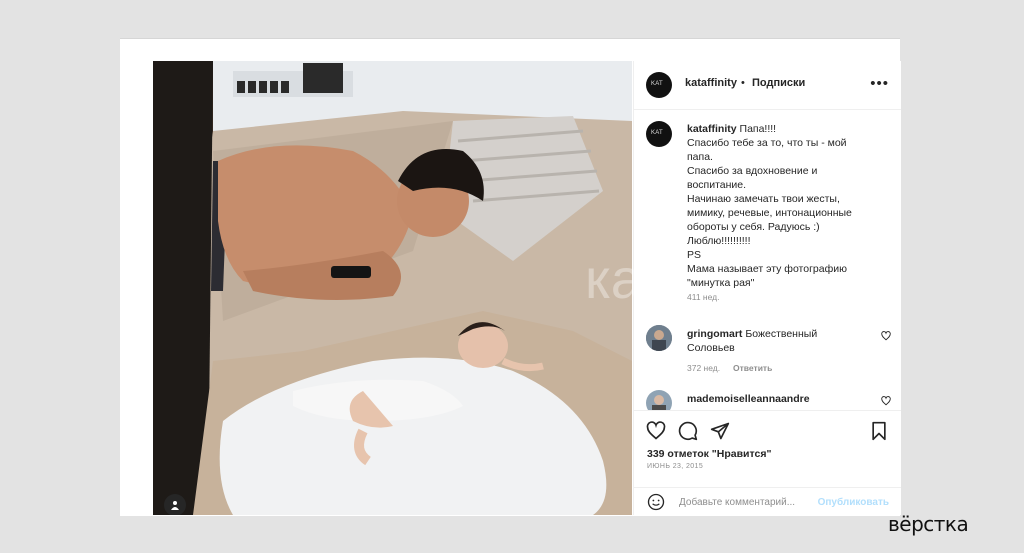 The image size is (1024, 553). Describe the element at coordinates (769, 213) in the screenshot. I see `caption-line: мимику, речевые, интонационные` at that location.